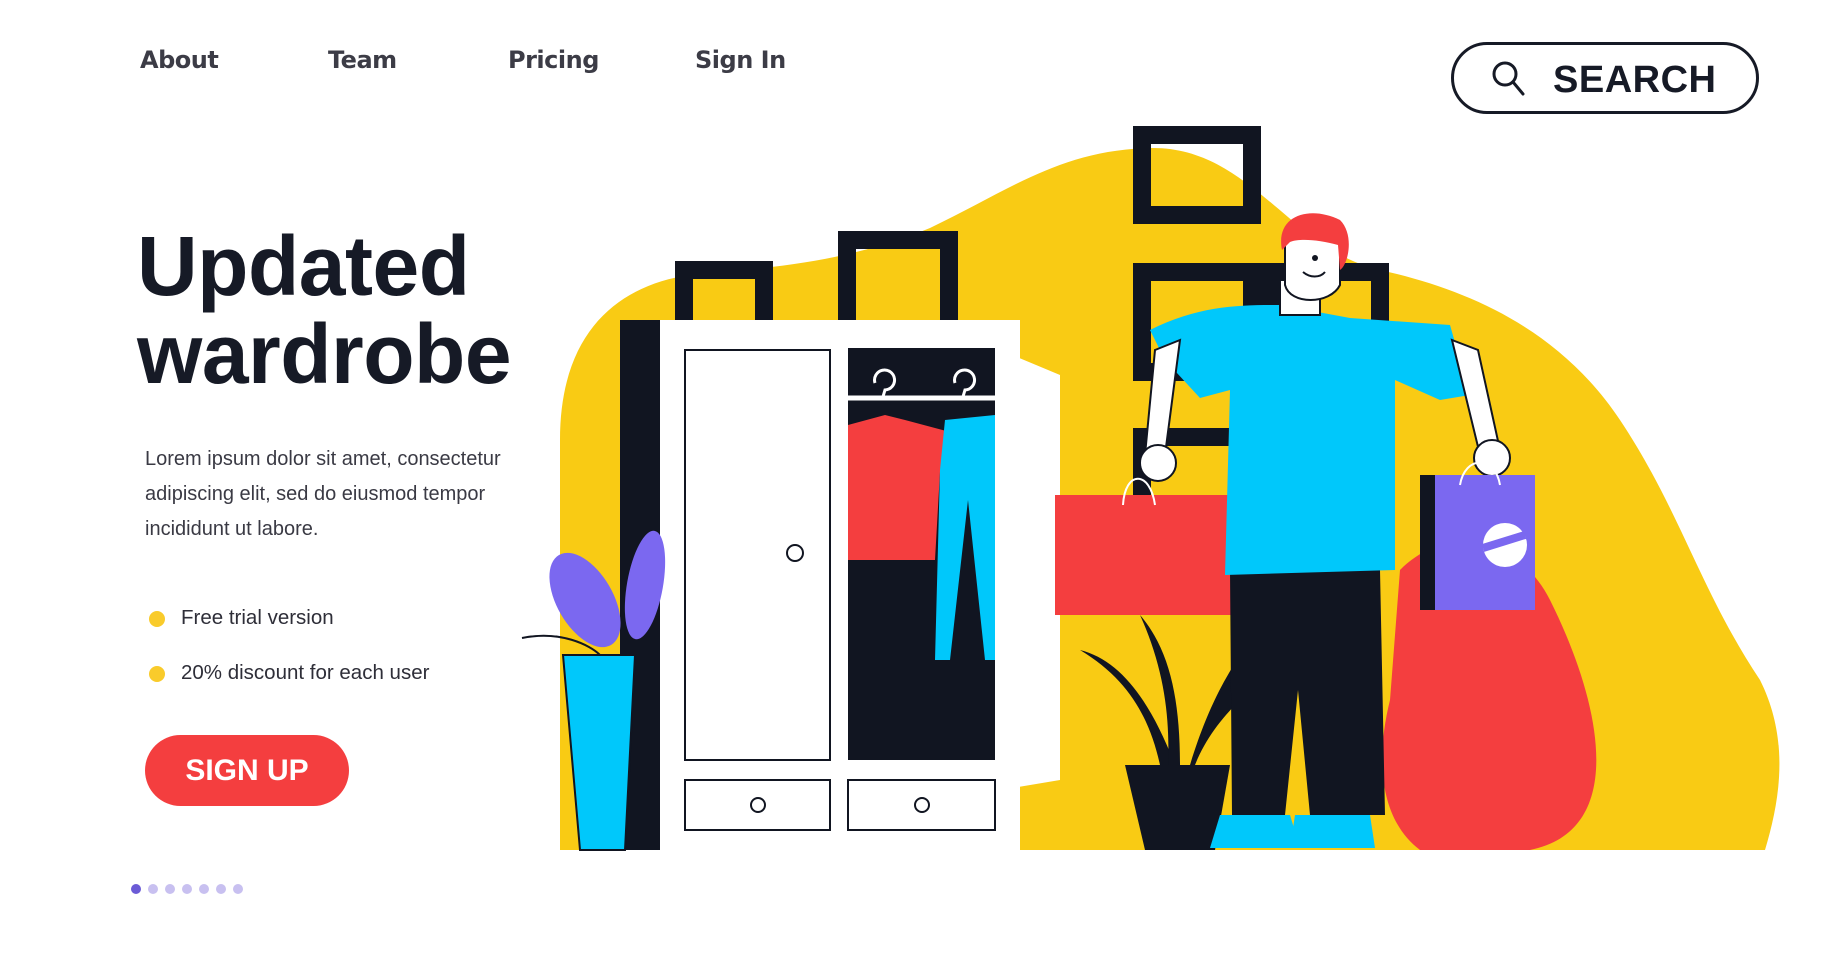 This screenshot has width=1838, height=980. I want to click on wardrobe, so click(840, 585).